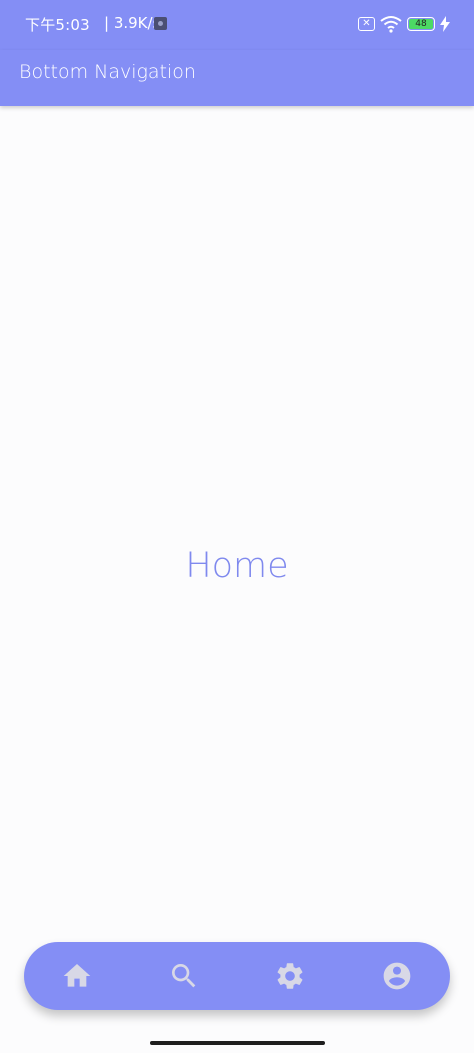 The width and height of the screenshot is (474, 1053). I want to click on sim-icon: ✕, so click(366, 24).